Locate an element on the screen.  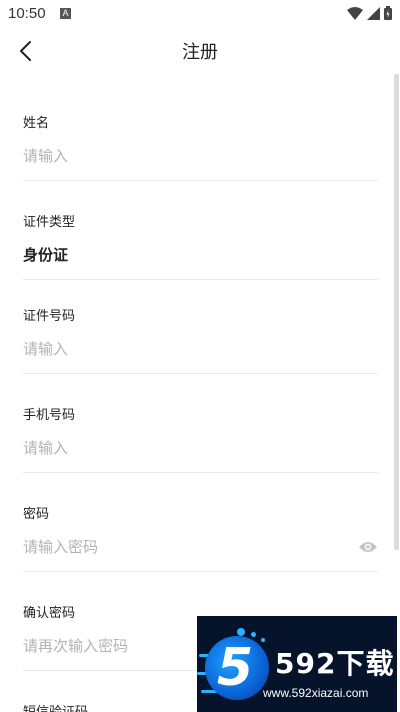
eye-icon is located at coordinates (368, 547).